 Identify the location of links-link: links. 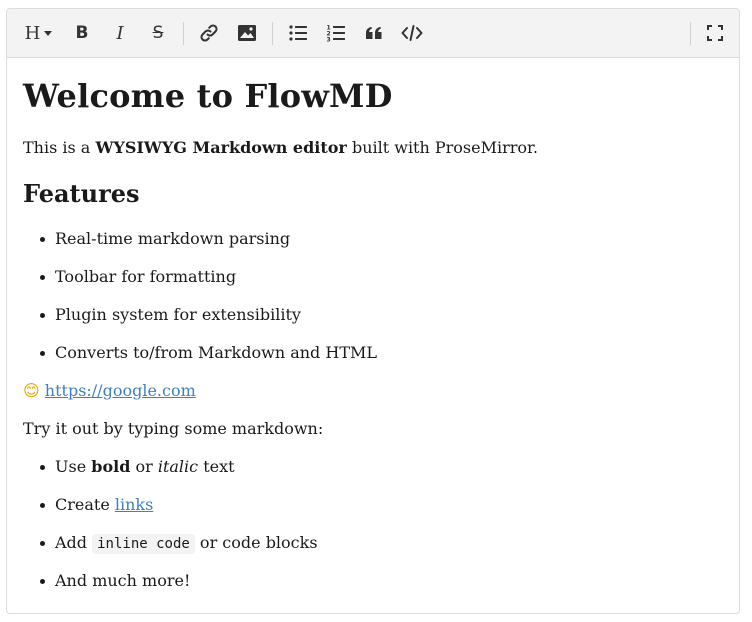
(134, 504).